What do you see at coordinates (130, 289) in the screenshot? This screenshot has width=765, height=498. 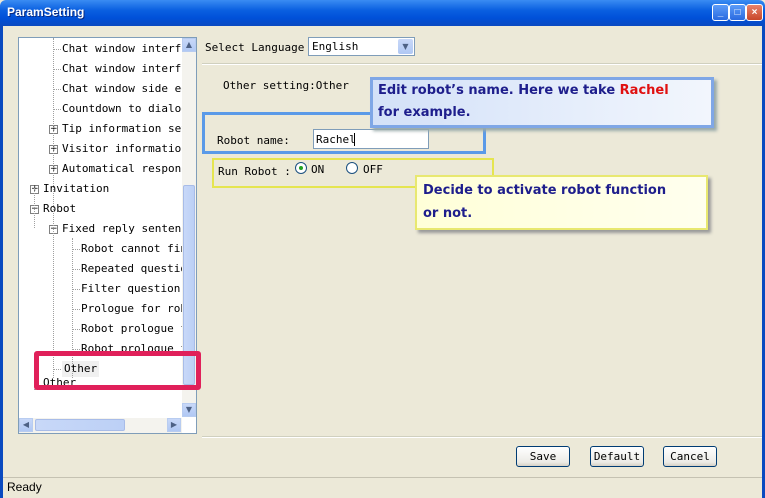 I see `tree-item: Filter question` at bounding box center [130, 289].